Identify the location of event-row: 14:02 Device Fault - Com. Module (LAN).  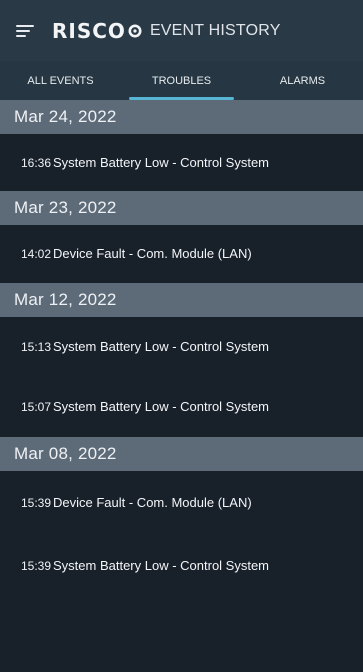
(181, 254).